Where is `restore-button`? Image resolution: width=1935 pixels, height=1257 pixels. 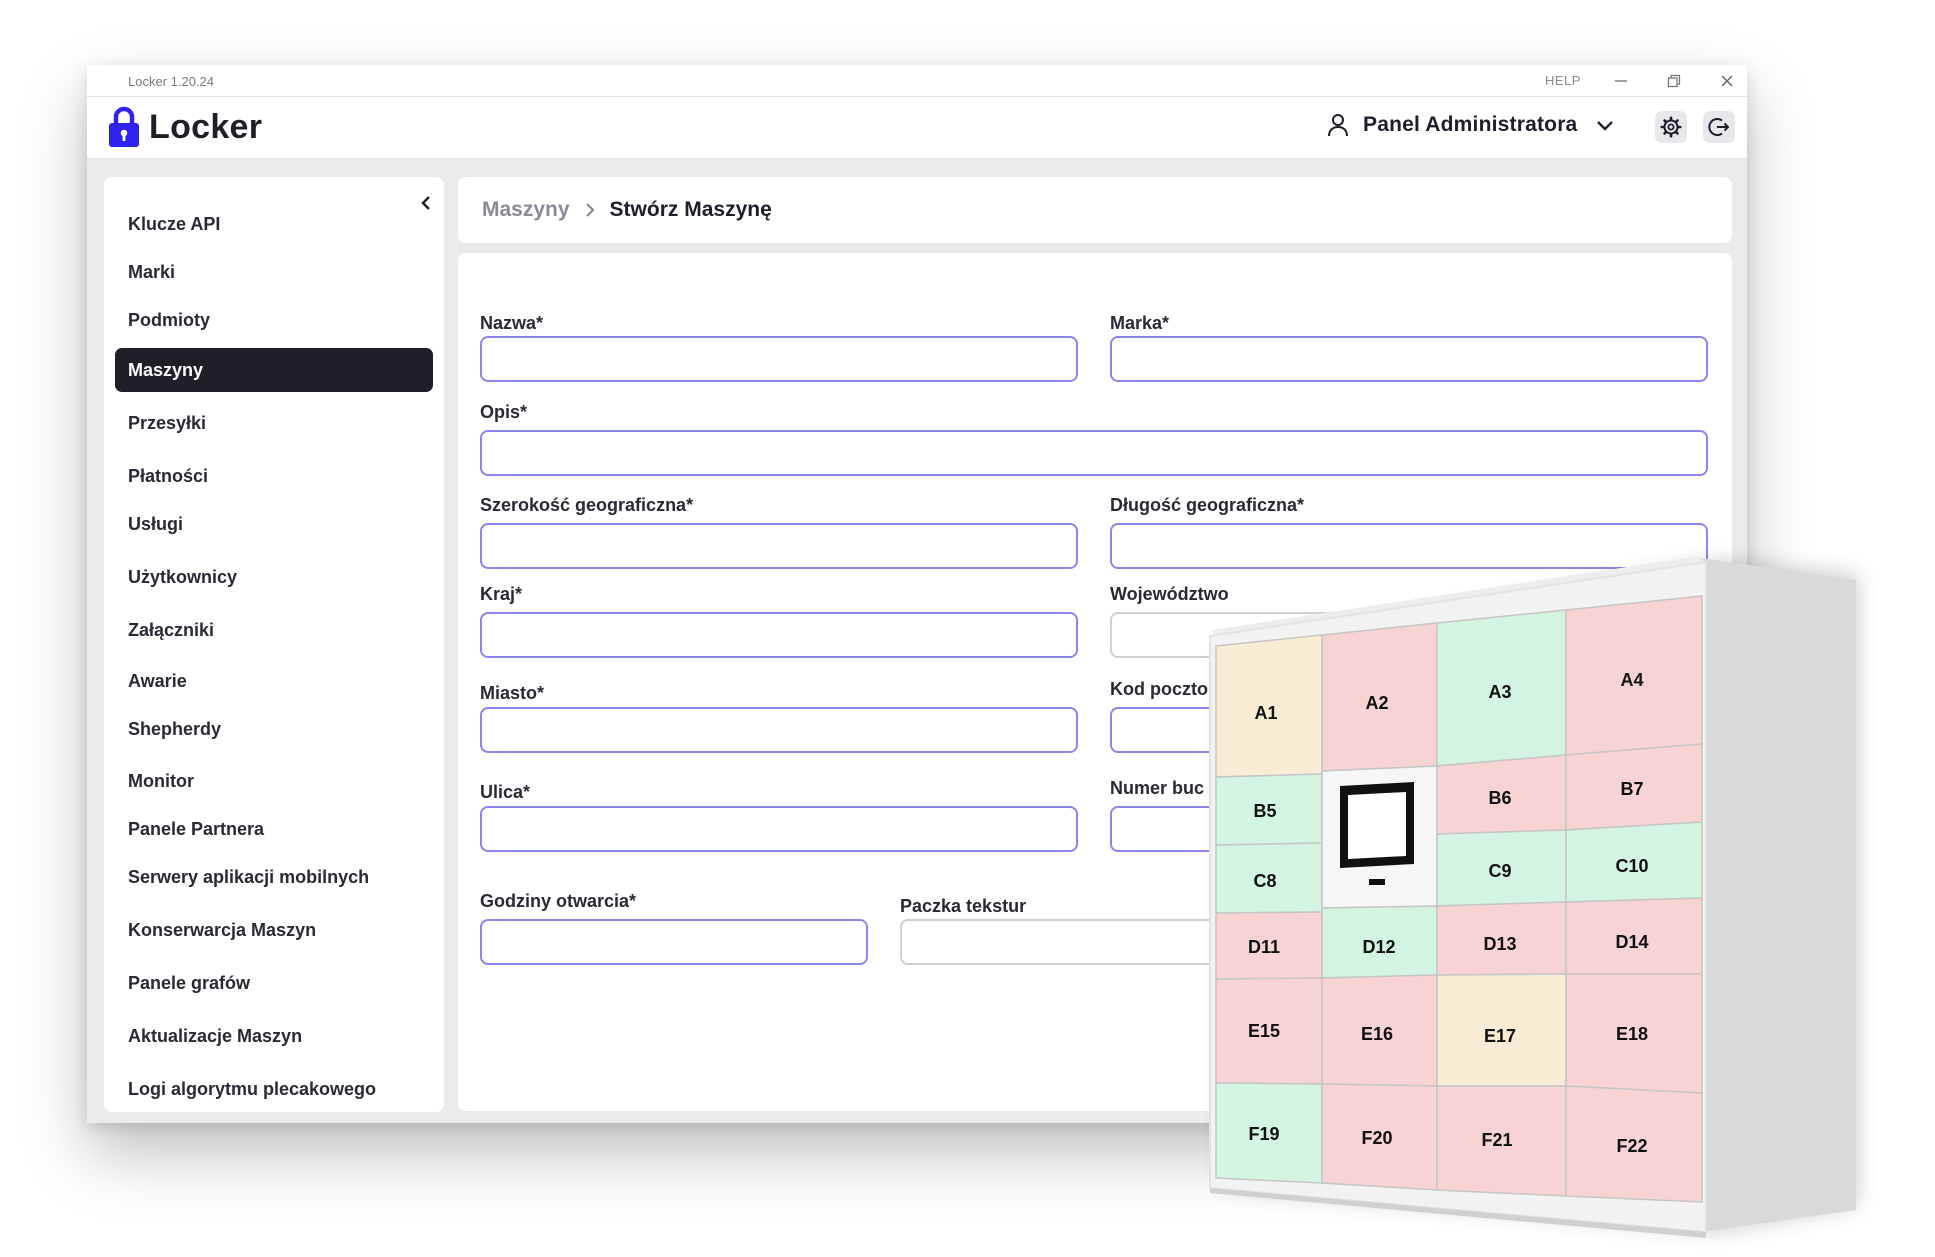 restore-button is located at coordinates (1674, 81).